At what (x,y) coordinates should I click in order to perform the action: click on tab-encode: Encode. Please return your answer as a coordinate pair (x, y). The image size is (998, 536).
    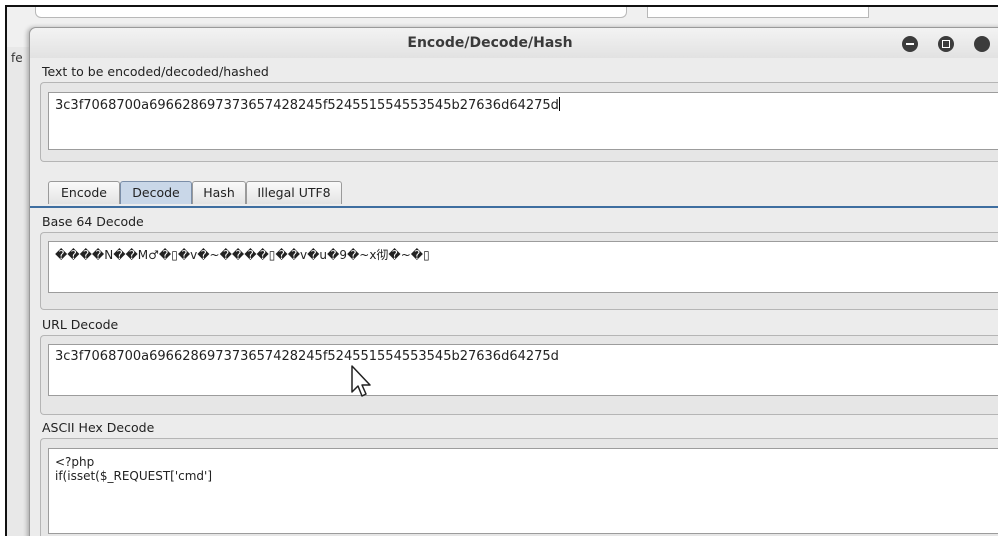
    Looking at the image, I should click on (84, 192).